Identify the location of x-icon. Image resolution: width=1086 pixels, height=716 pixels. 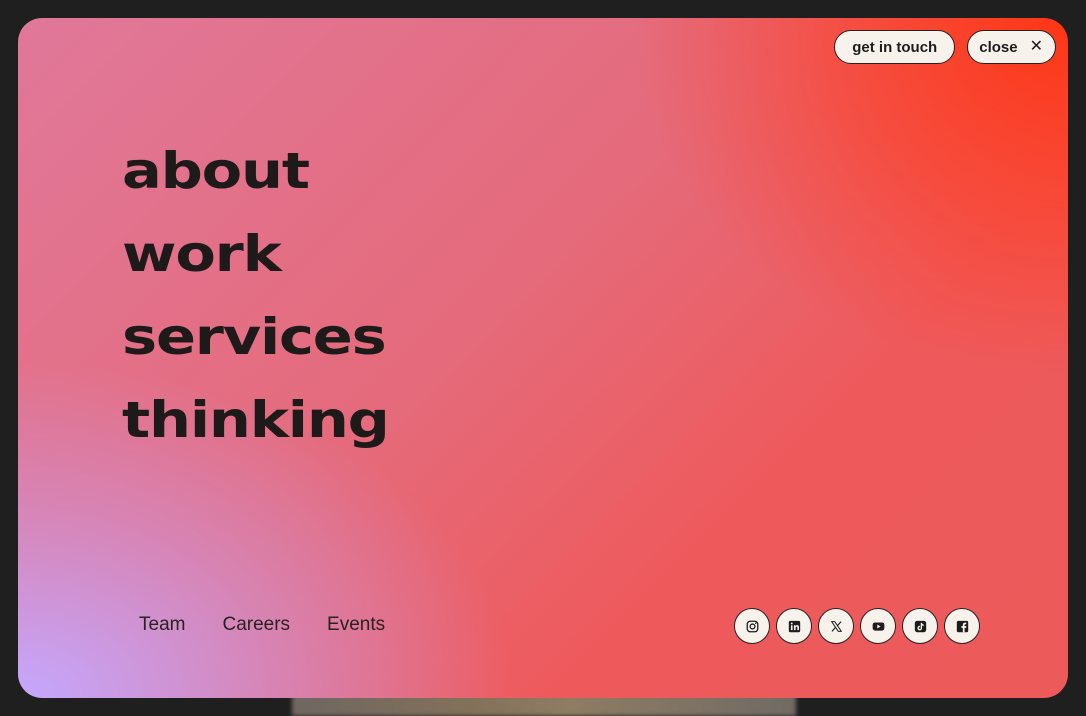
(836, 626).